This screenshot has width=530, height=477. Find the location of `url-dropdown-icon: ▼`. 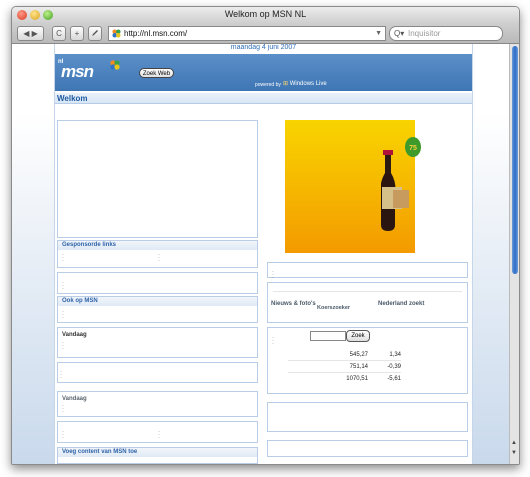

url-dropdown-icon: ▼ is located at coordinates (378, 33).